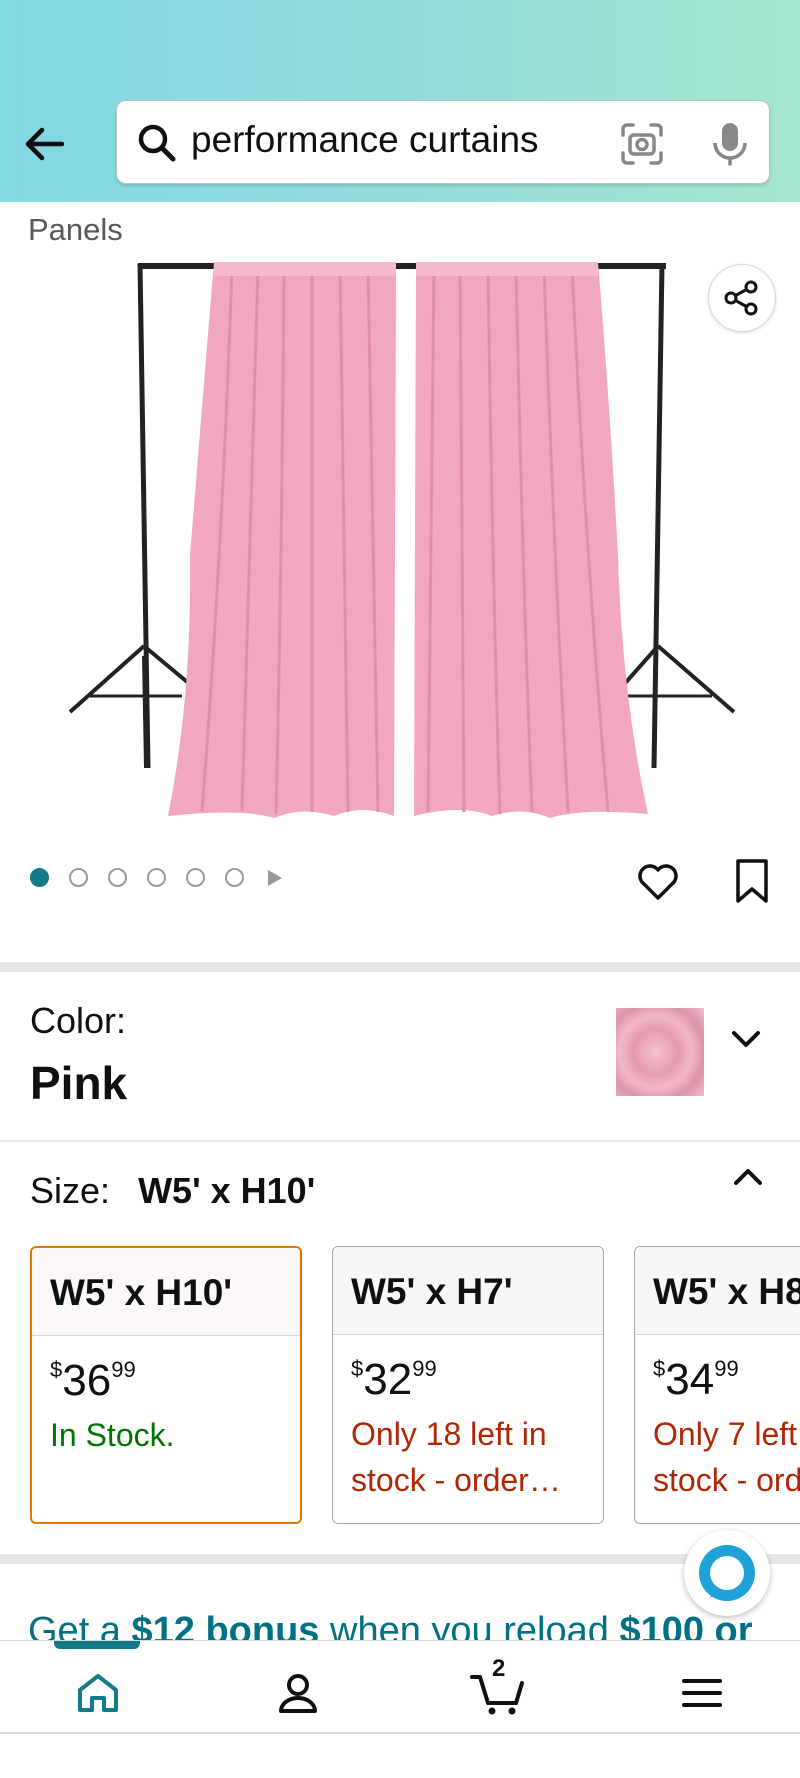  What do you see at coordinates (400, 1733) in the screenshot?
I see `gesture-bar-divider` at bounding box center [400, 1733].